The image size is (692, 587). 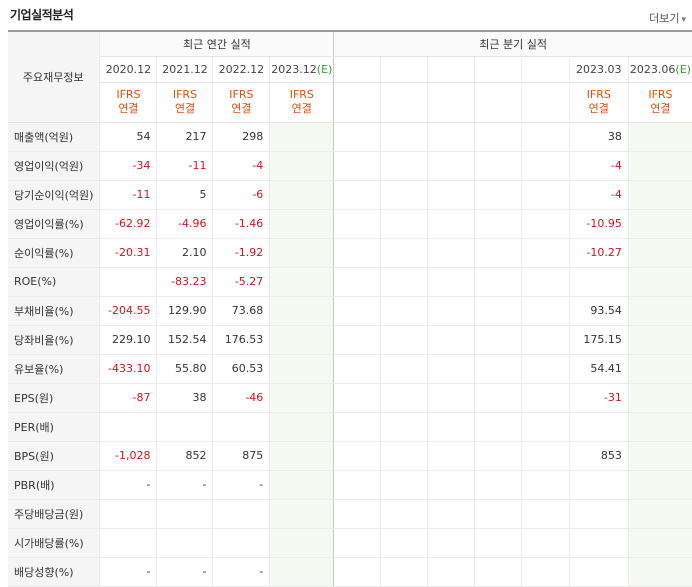 I want to click on more-link: 더보기 ▾, so click(x=667, y=18).